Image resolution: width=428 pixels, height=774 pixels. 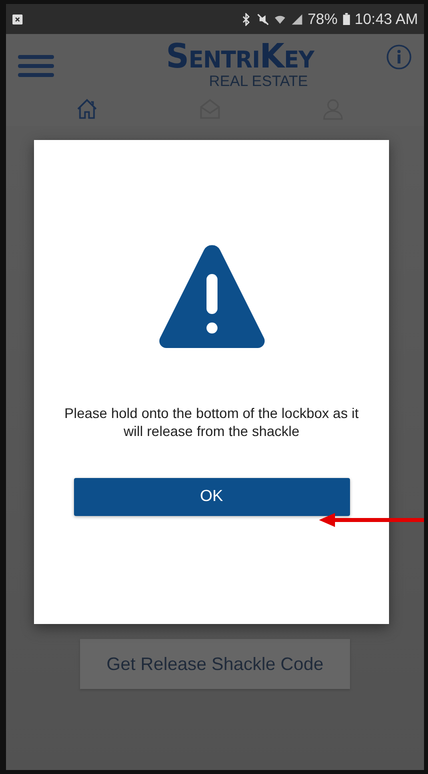 What do you see at coordinates (212, 497) in the screenshot?
I see `ok-button: OK` at bounding box center [212, 497].